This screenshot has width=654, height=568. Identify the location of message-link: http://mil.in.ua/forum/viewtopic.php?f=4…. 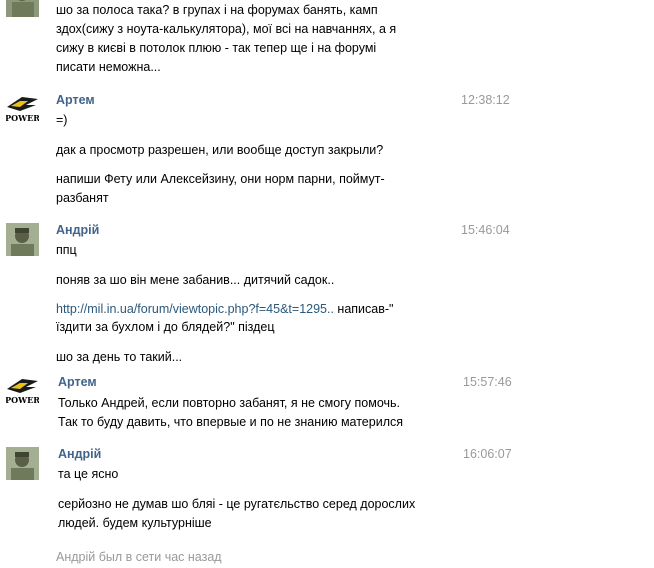
(195, 309).